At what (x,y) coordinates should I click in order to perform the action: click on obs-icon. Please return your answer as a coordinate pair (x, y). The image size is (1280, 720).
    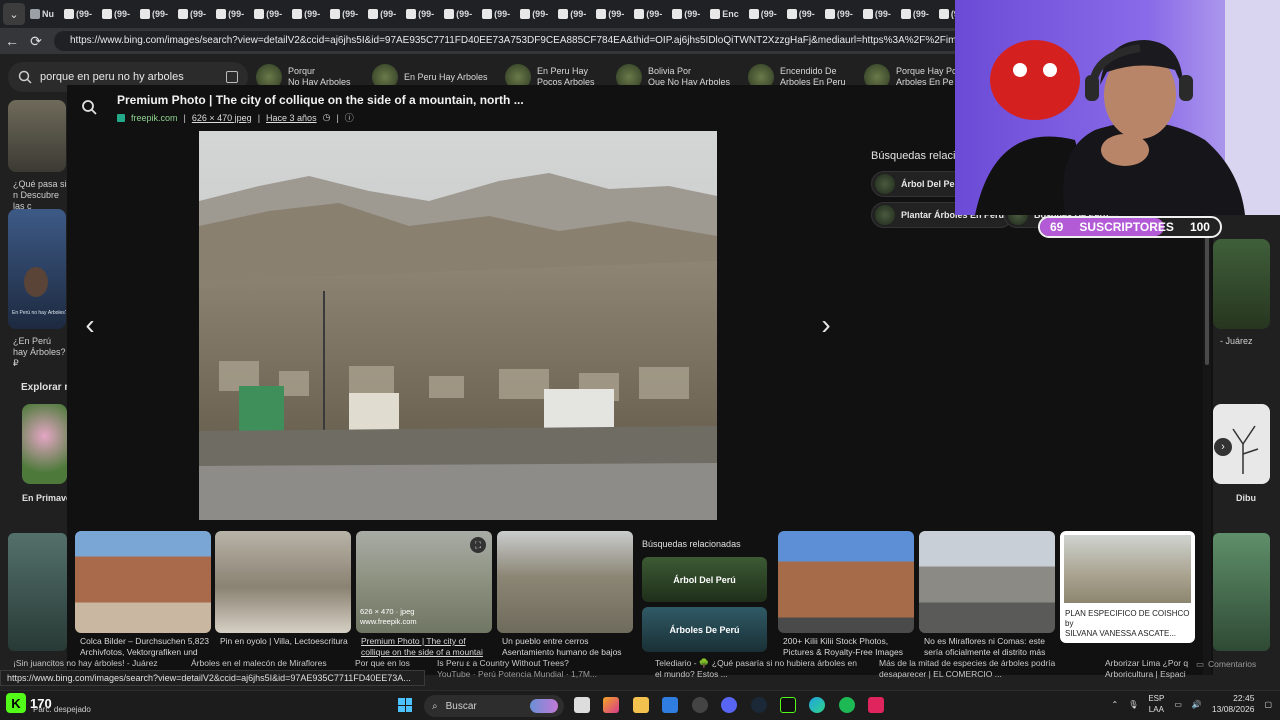
    Looking at the image, I should click on (700, 705).